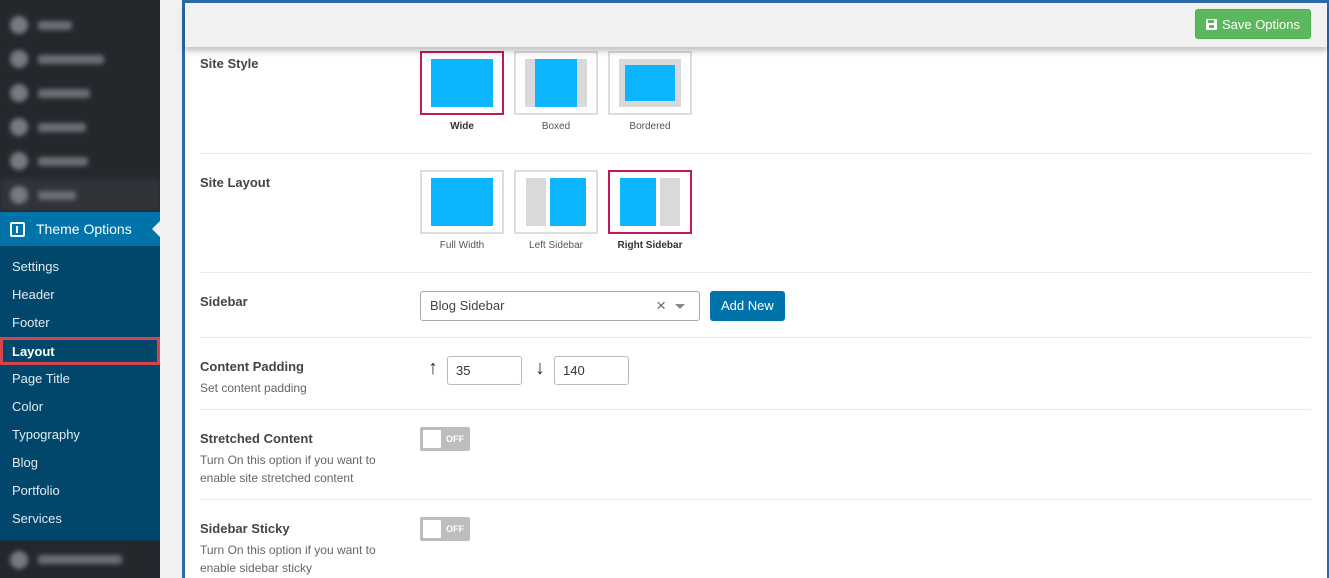 This screenshot has width=1329, height=578. I want to click on left-sidebar-preview-sidebar, so click(536, 202).